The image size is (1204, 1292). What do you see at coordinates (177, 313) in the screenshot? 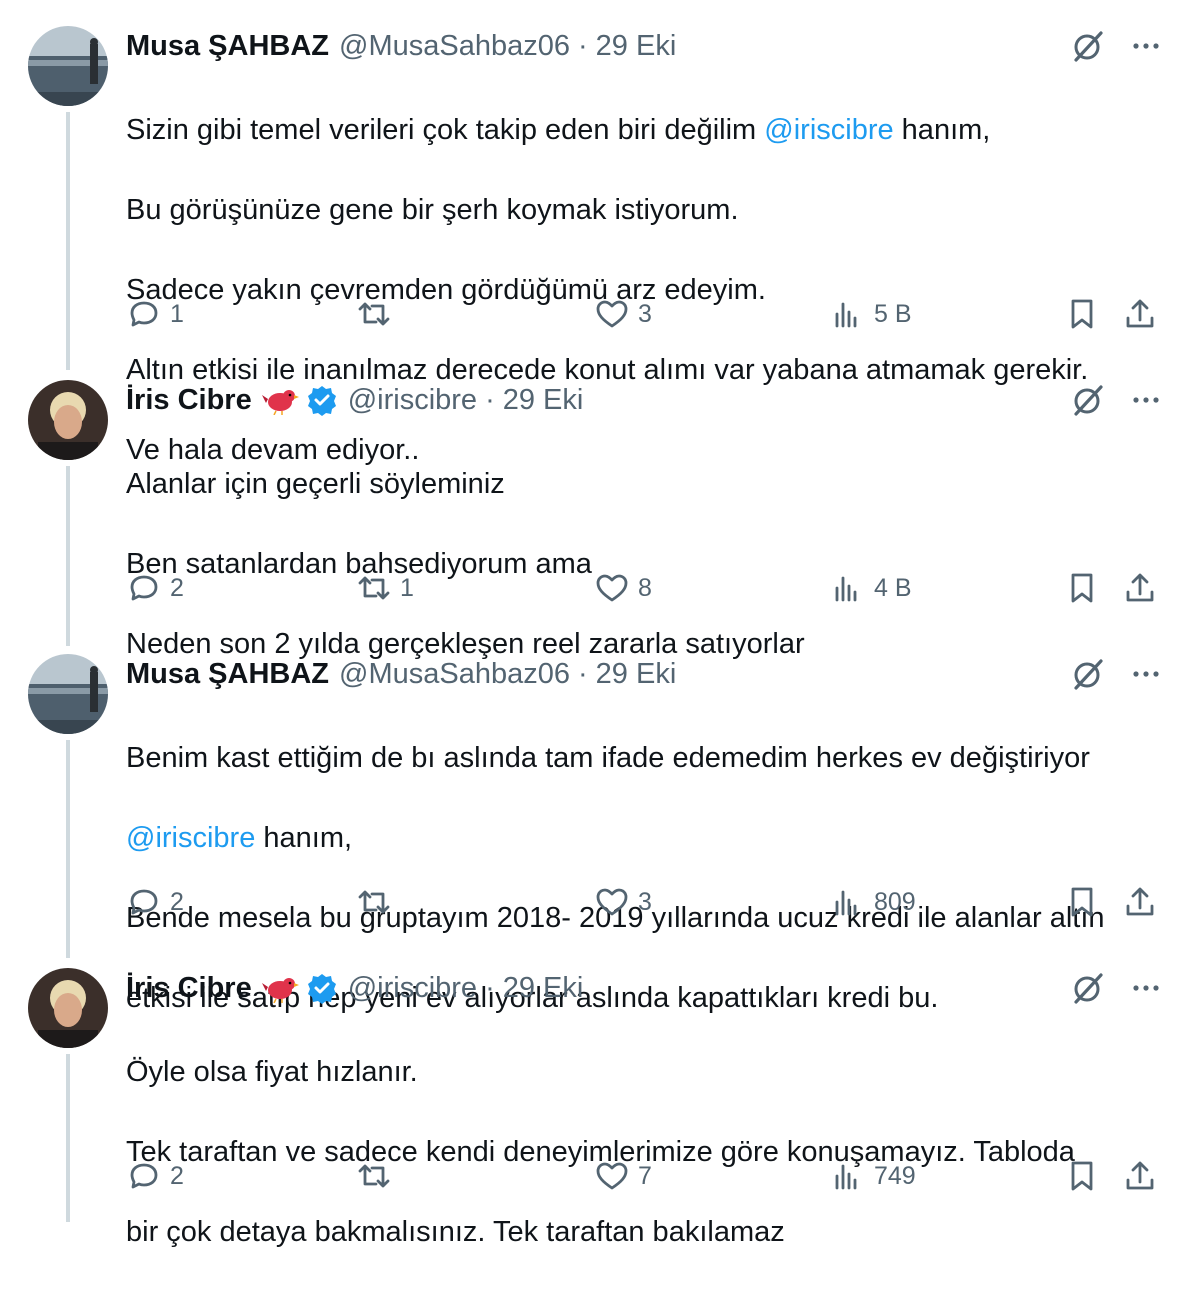
I see `reply-count: 1` at bounding box center [177, 313].